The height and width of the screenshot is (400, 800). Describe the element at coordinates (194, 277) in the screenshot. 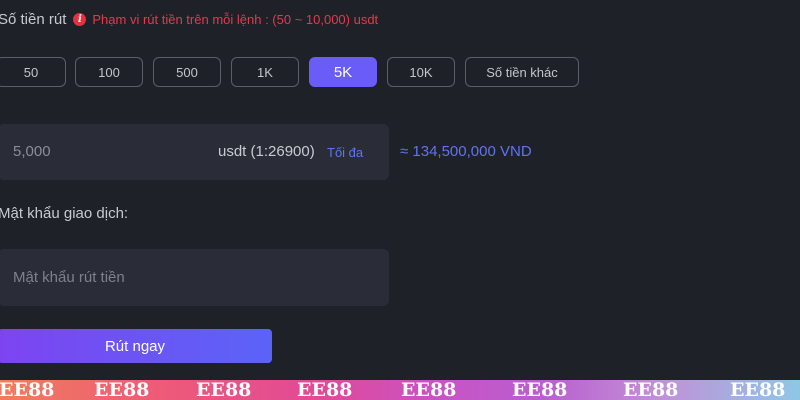

I see `password-input` at that location.